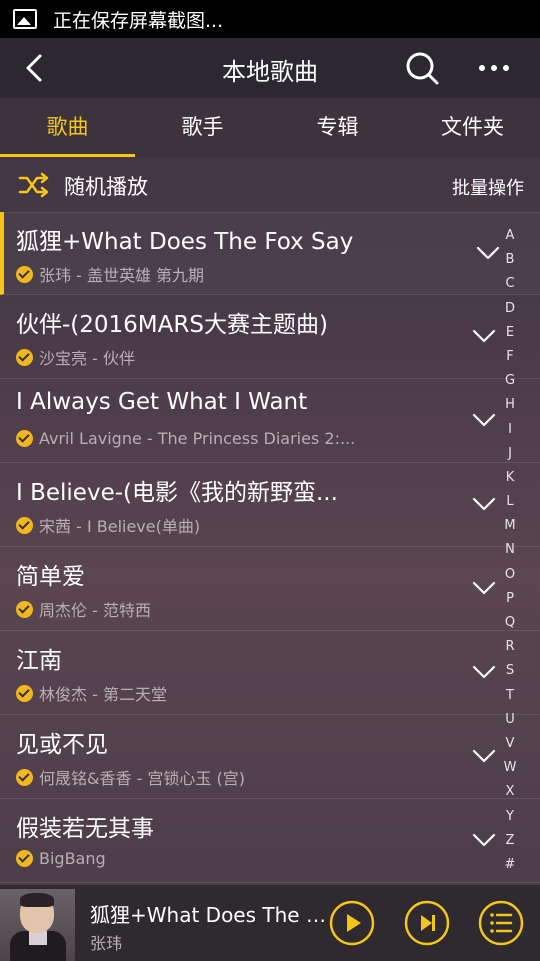 The image size is (540, 961). What do you see at coordinates (185, 242) in the screenshot?
I see `song-title: 狐狸+What Does The Fox Say` at bounding box center [185, 242].